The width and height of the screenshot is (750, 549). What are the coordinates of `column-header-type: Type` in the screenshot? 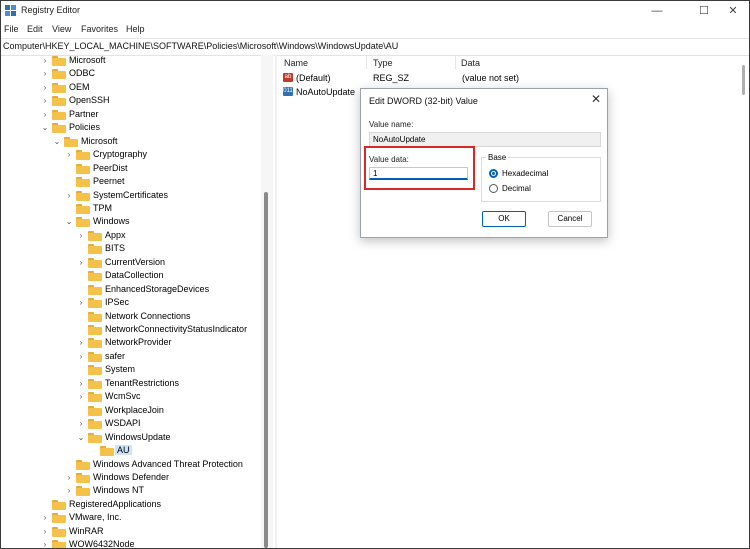 It's located at (383, 63).